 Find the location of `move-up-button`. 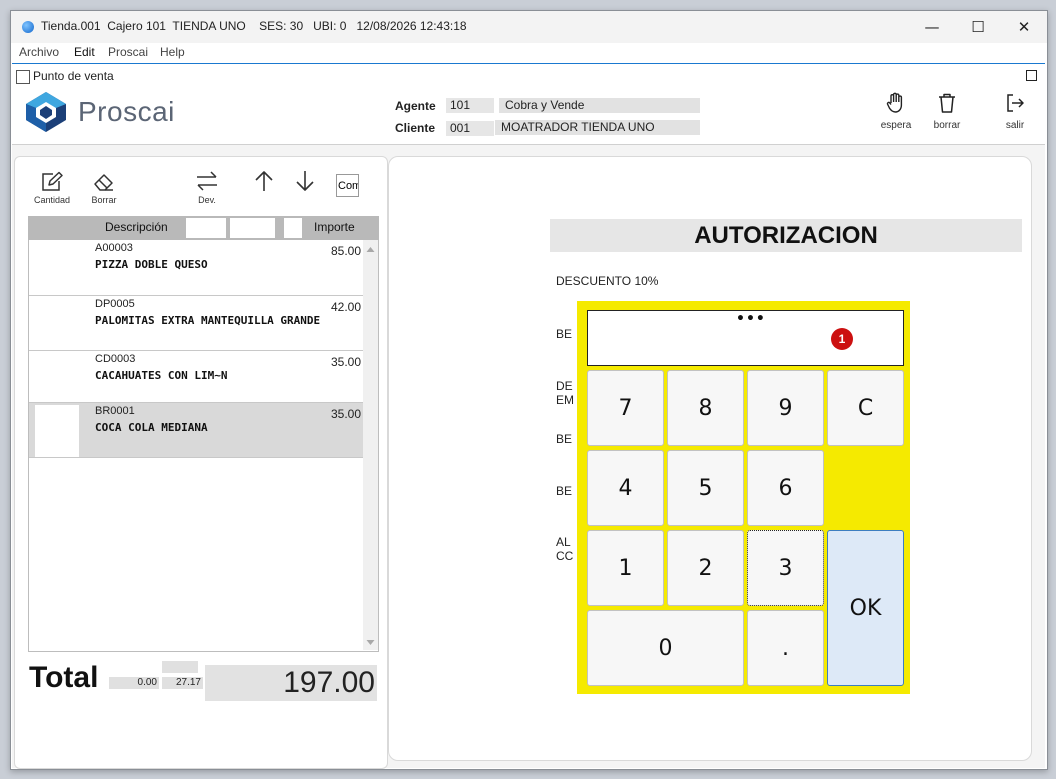

move-up-button is located at coordinates (264, 182).